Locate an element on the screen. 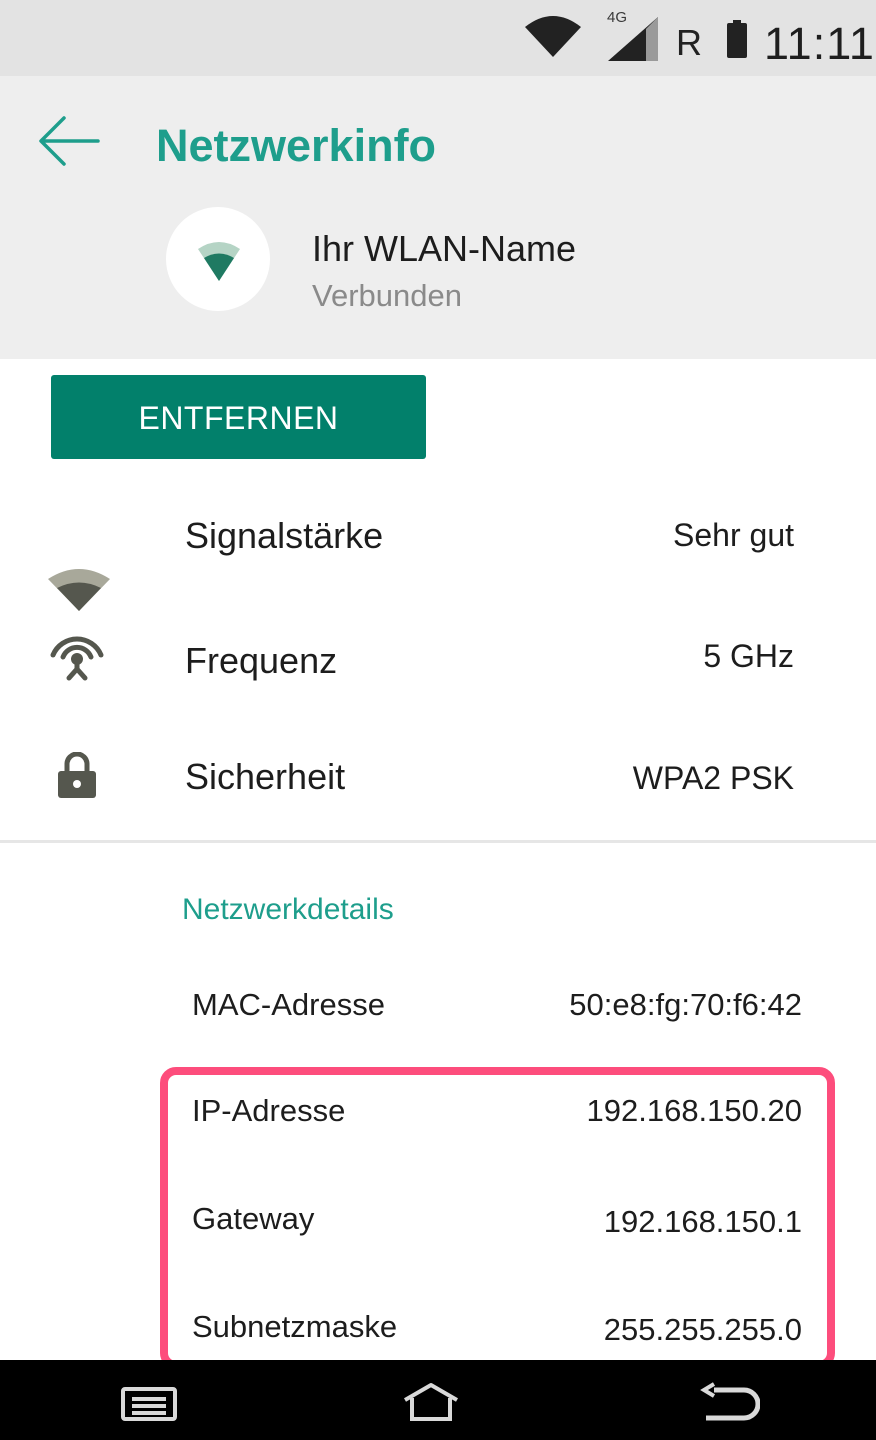 Image resolution: width=876 pixels, height=1440 pixels. status-clock: 11:11 is located at coordinates (819, 43).